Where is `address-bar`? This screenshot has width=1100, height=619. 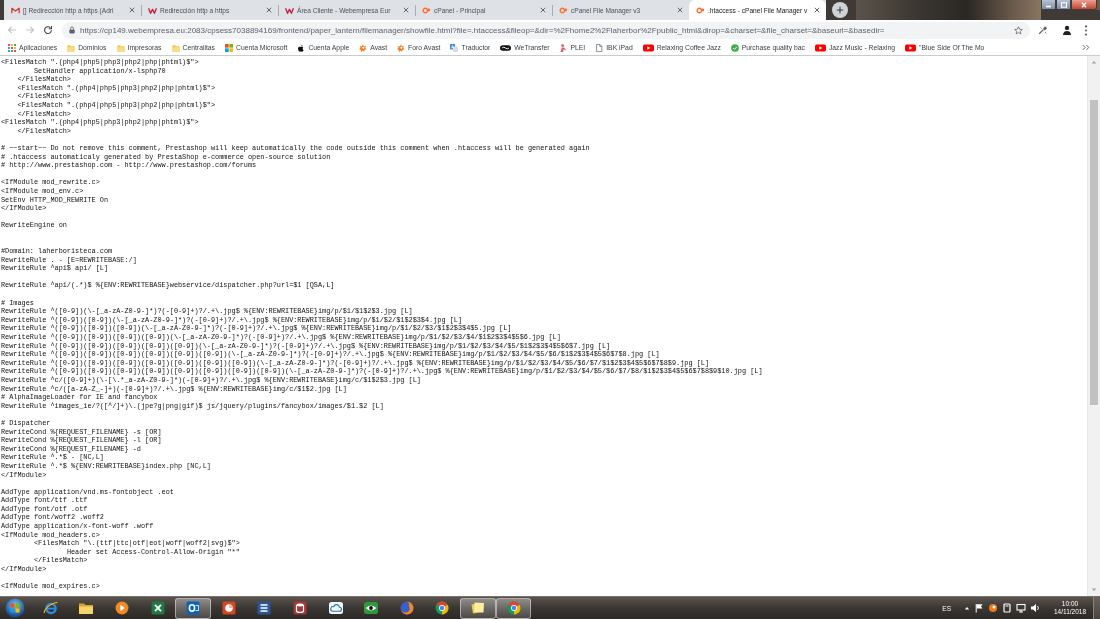 address-bar is located at coordinates (546, 30).